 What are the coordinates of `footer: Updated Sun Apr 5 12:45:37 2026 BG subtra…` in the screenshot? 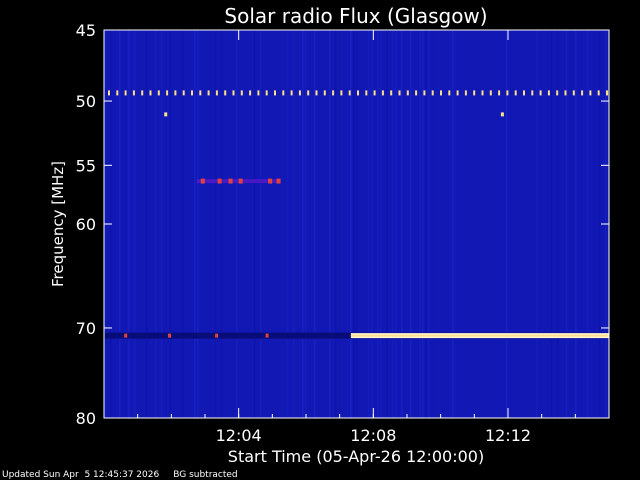 It's located at (127, 475).